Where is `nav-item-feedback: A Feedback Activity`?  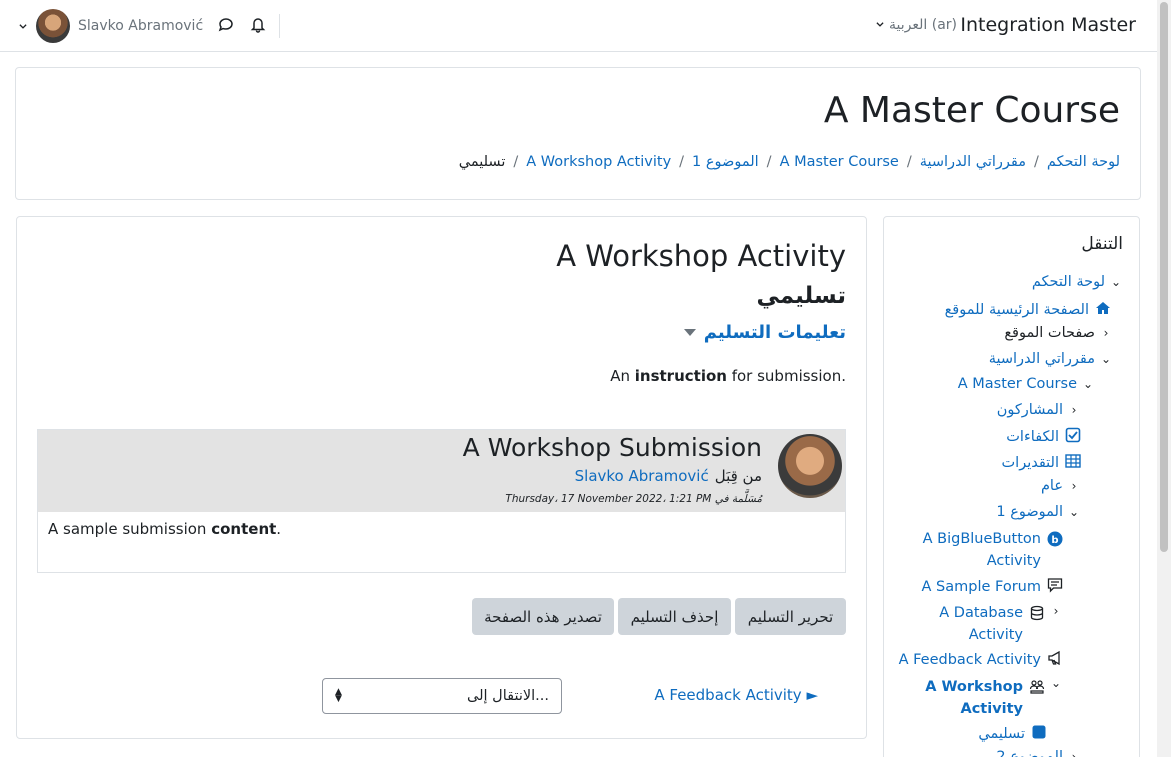 nav-item-feedback: A Feedback Activity is located at coordinates (981, 660).